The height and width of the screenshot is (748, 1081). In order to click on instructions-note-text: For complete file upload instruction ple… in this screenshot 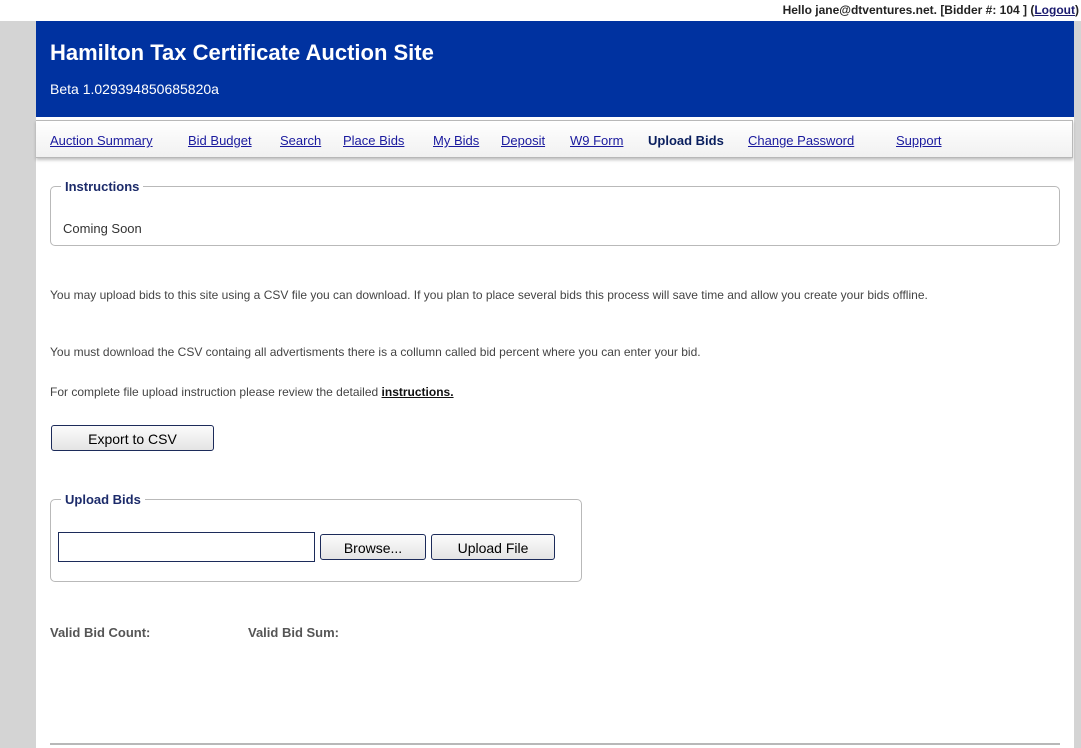, I will do `click(216, 392)`.